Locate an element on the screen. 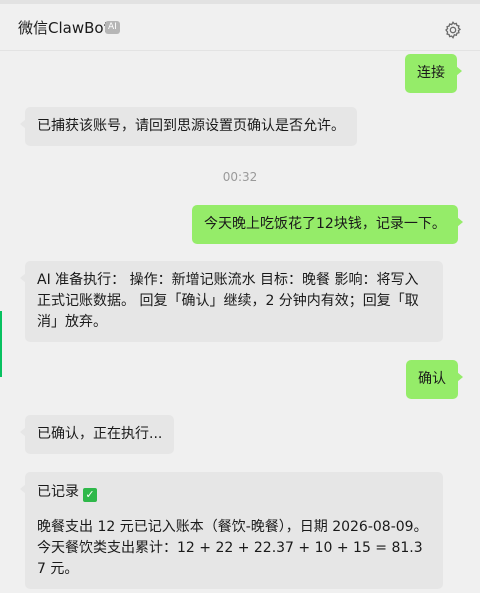  message-text: 确认 is located at coordinates (432, 379).